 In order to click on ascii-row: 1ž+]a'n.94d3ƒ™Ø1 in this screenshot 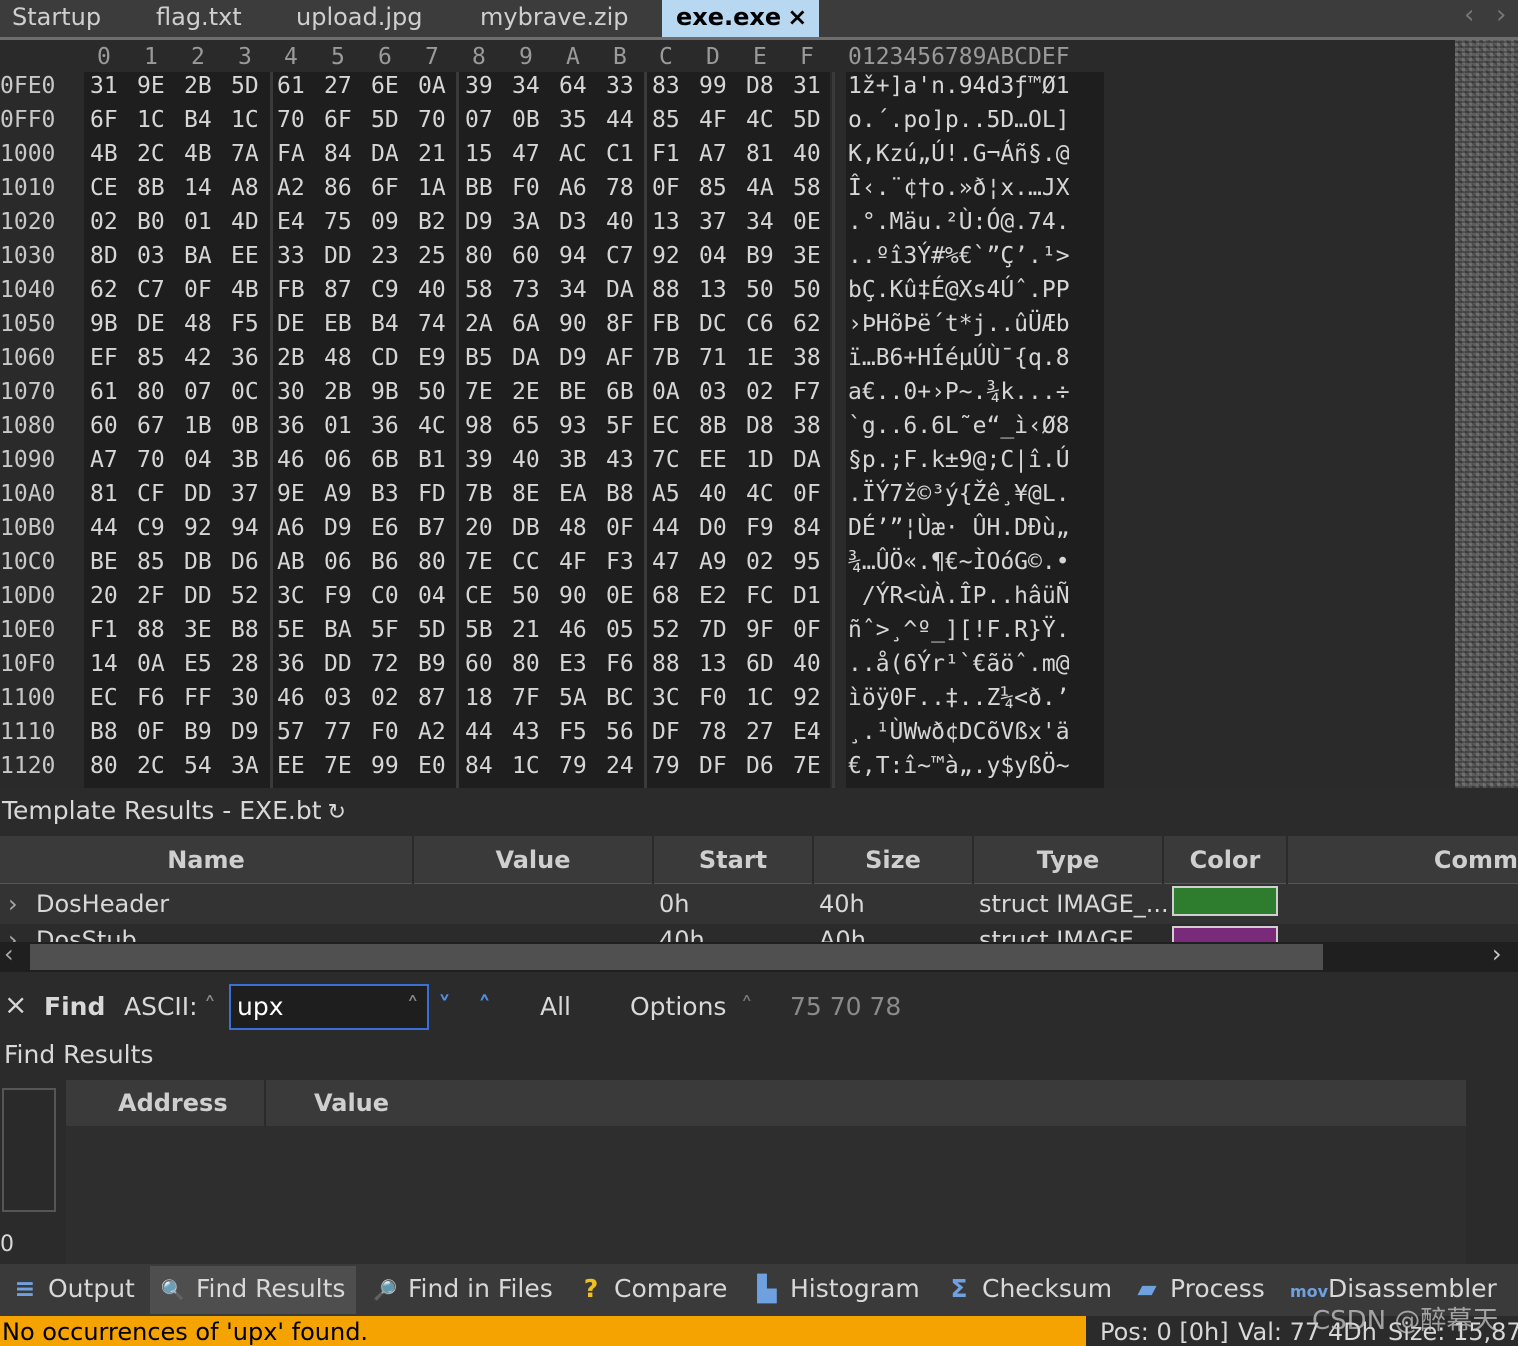, I will do `click(959, 86)`.